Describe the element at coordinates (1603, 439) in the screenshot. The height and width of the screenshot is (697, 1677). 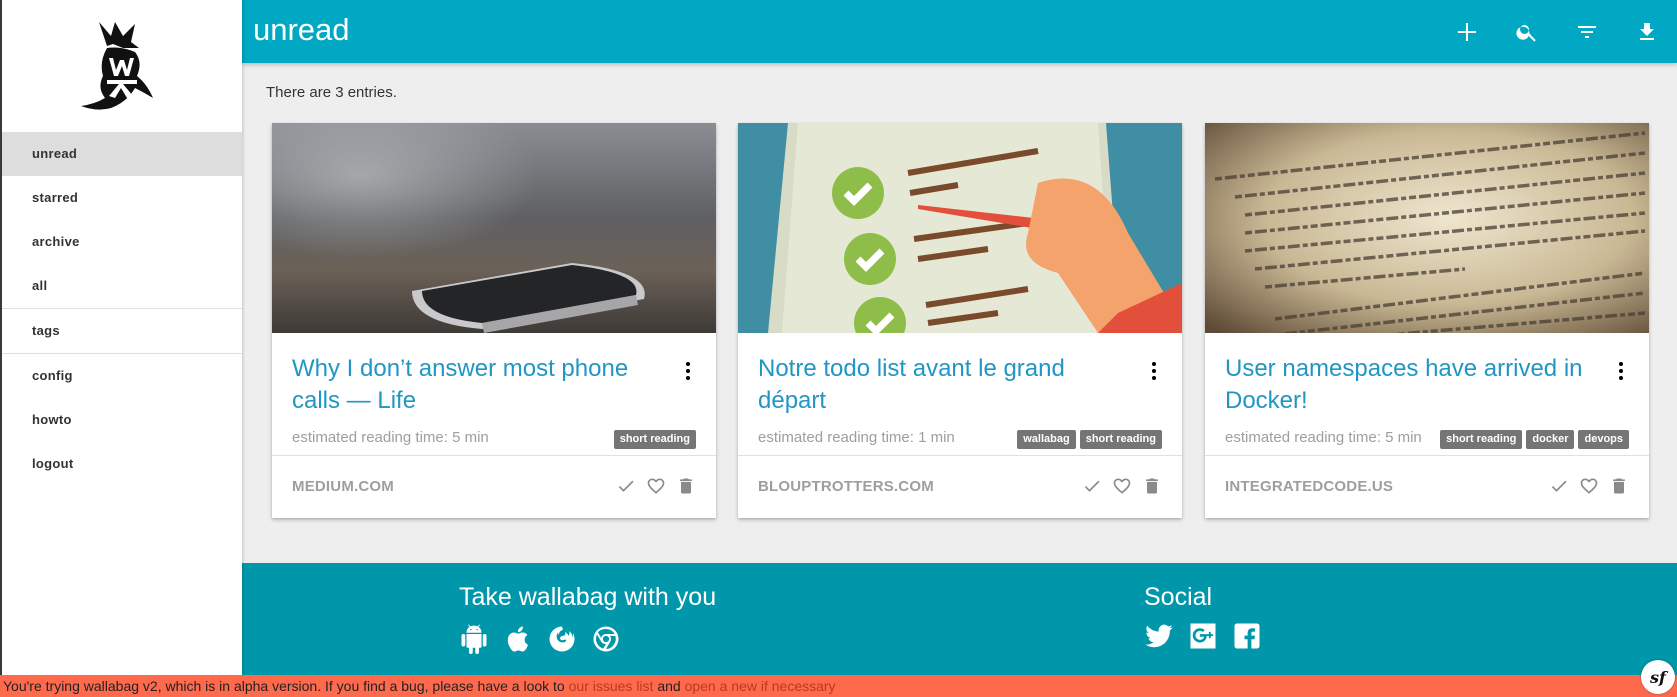
I see `tag-badge: devops` at that location.